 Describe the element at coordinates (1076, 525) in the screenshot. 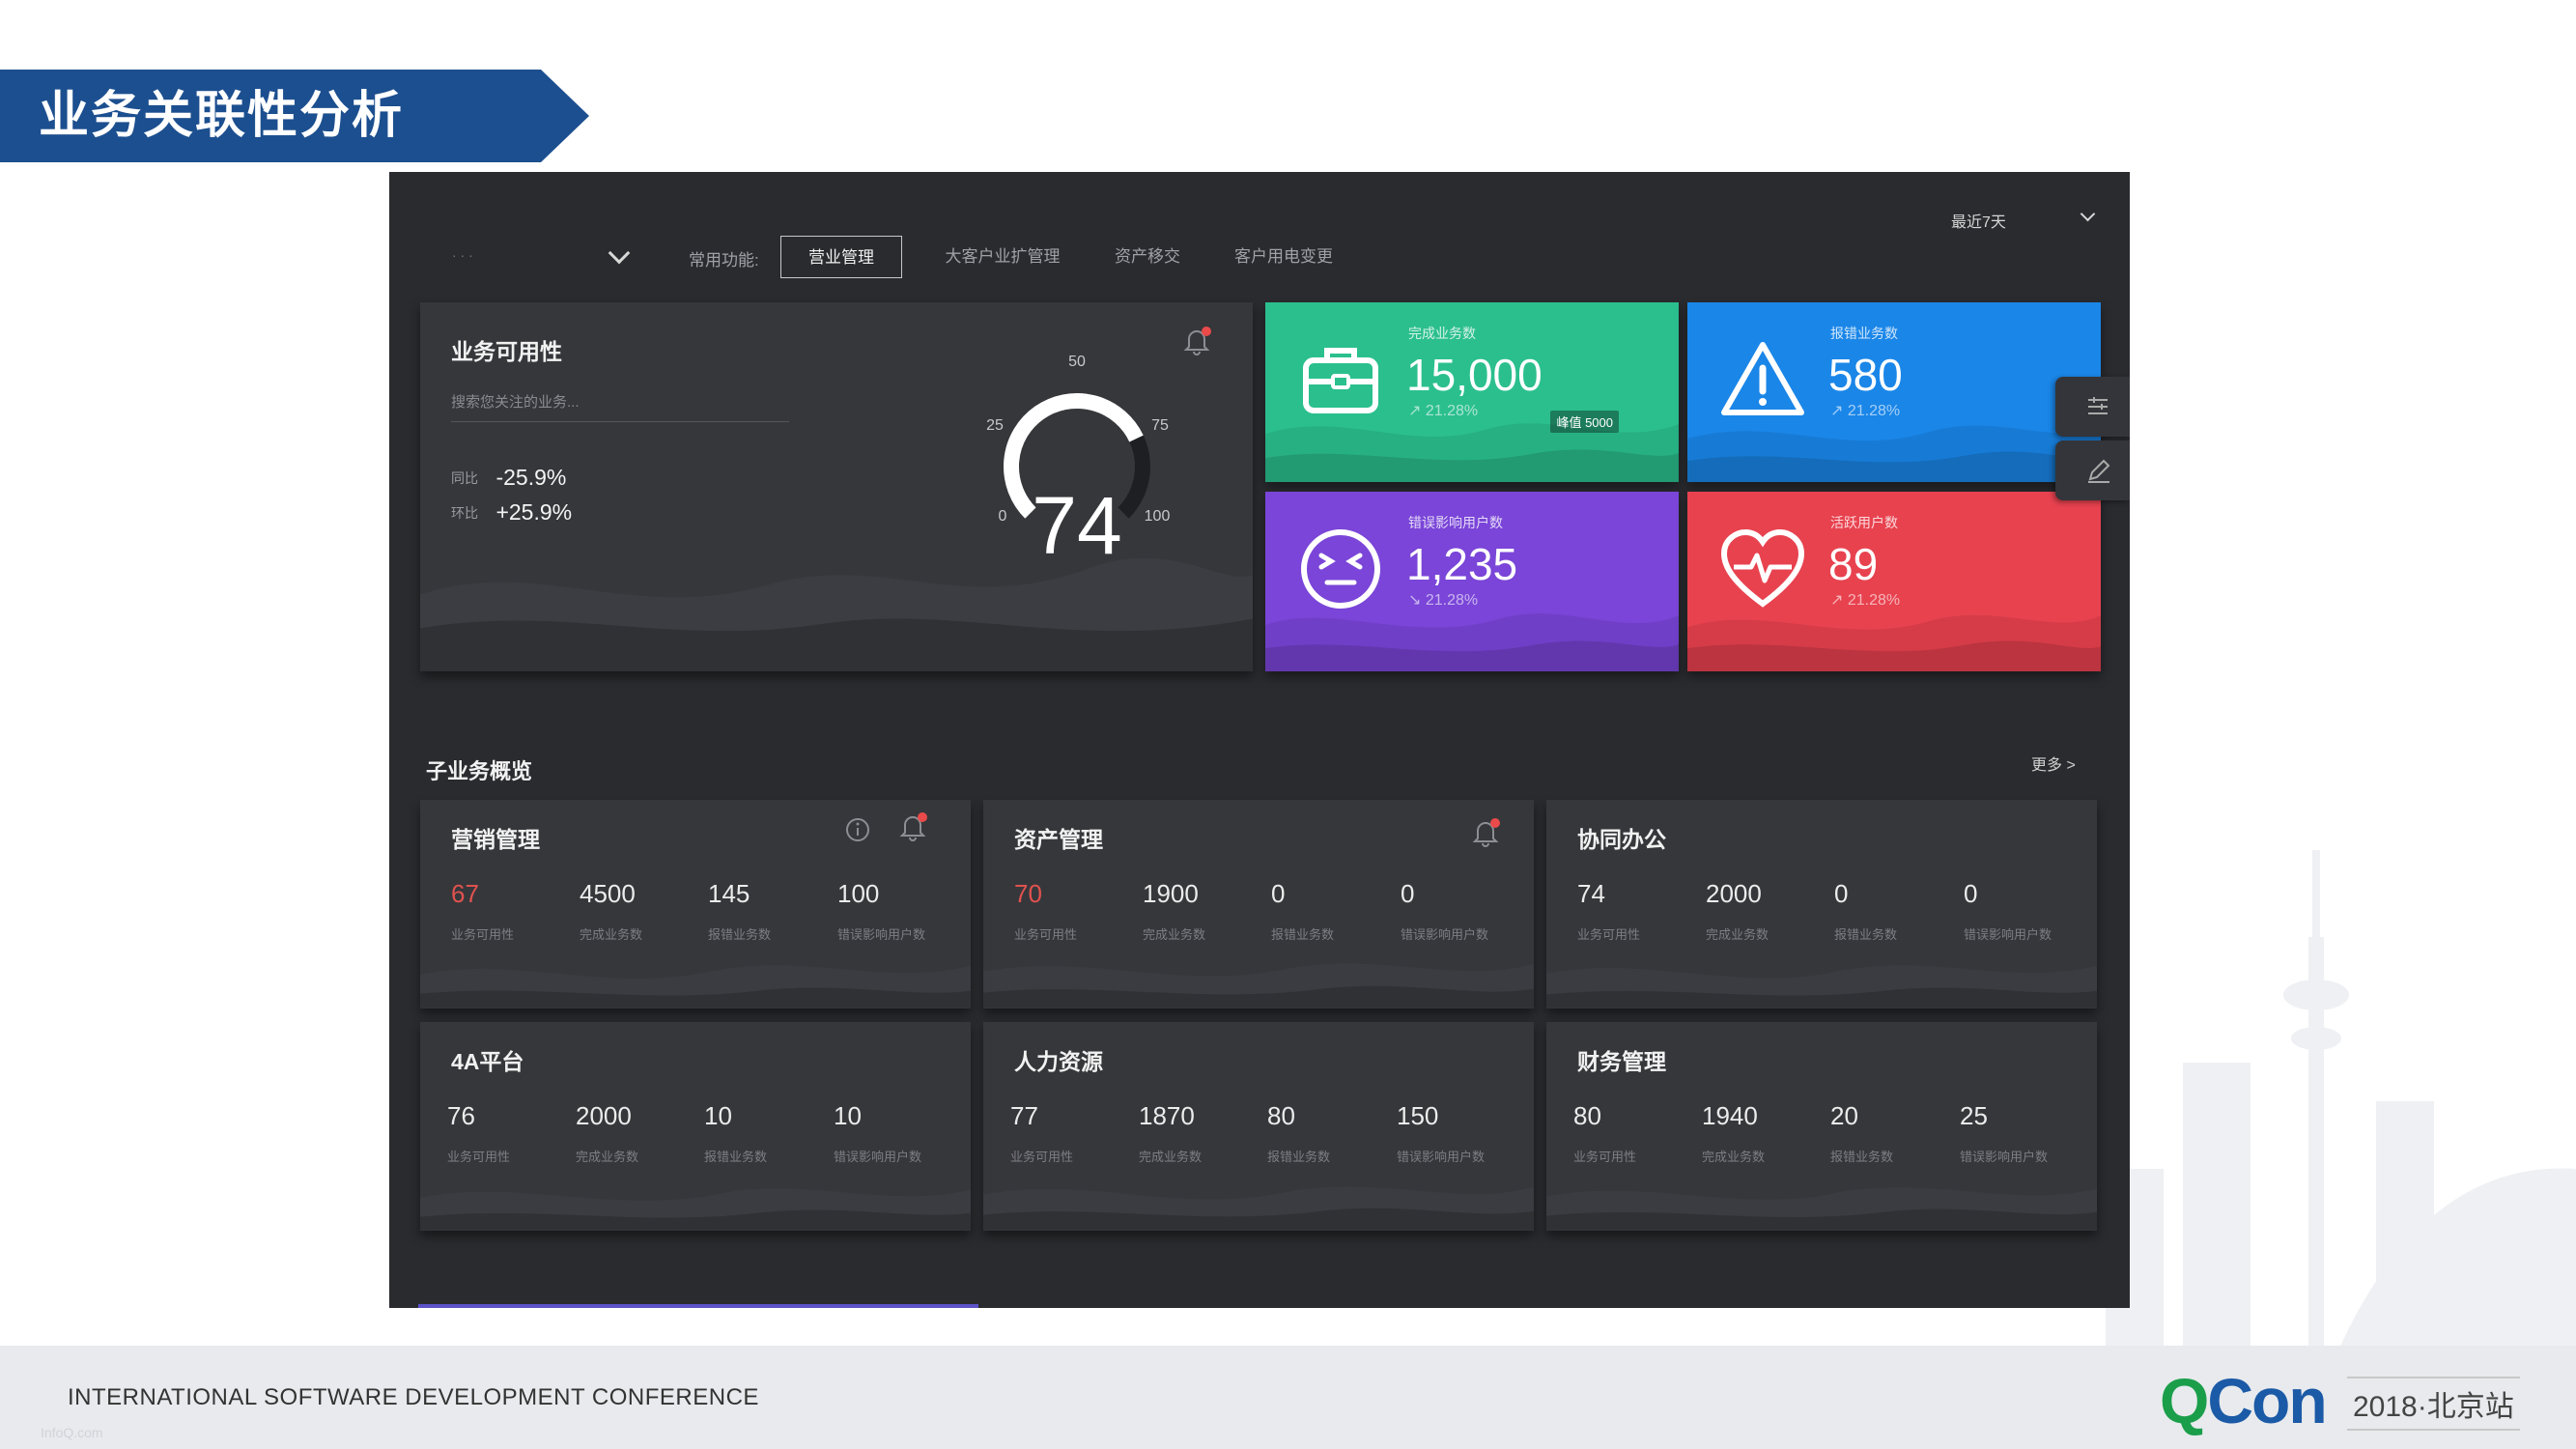

I see `gauge-value: 74` at that location.